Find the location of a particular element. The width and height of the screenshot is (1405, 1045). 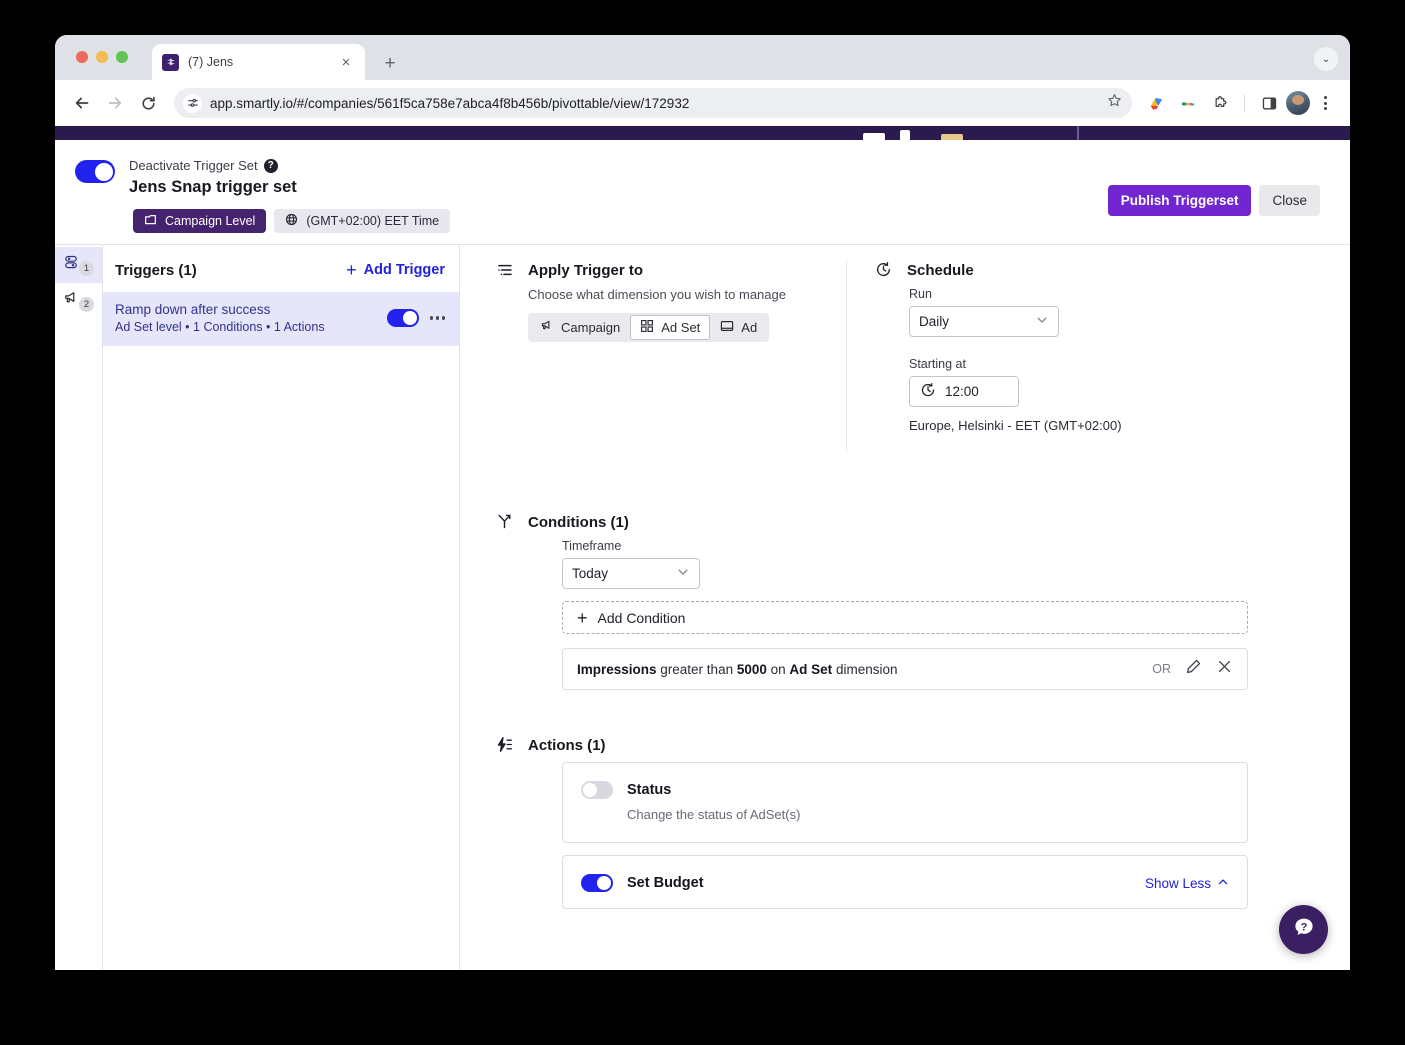

browser-extensions is located at coordinates (1239, 103).